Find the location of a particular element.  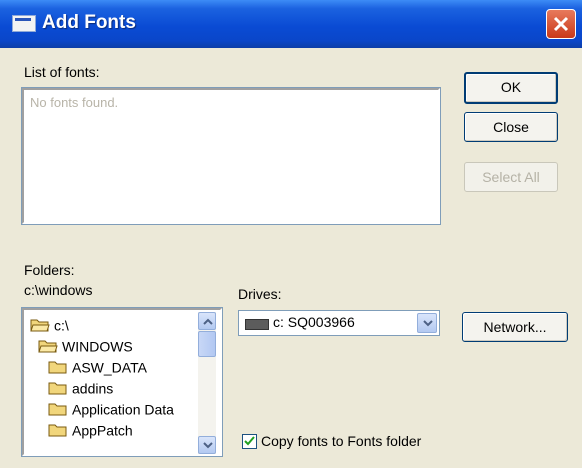

folder-item-application-data: Application Data is located at coordinates (111, 408).